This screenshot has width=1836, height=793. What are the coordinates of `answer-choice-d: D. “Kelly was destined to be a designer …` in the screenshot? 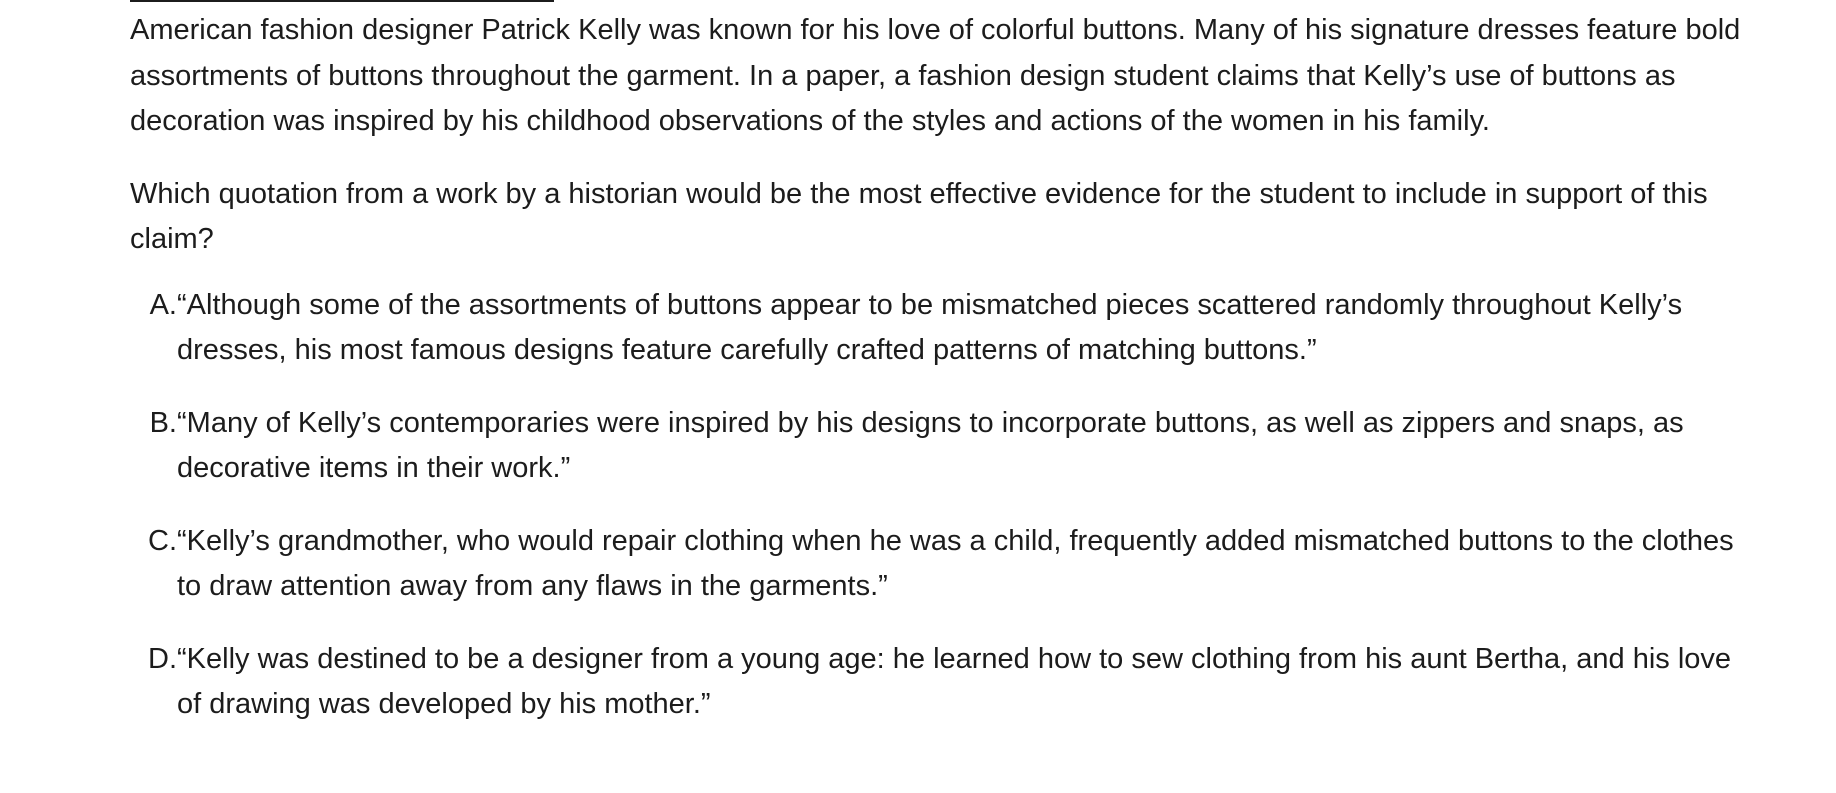 It's located at (940, 682).